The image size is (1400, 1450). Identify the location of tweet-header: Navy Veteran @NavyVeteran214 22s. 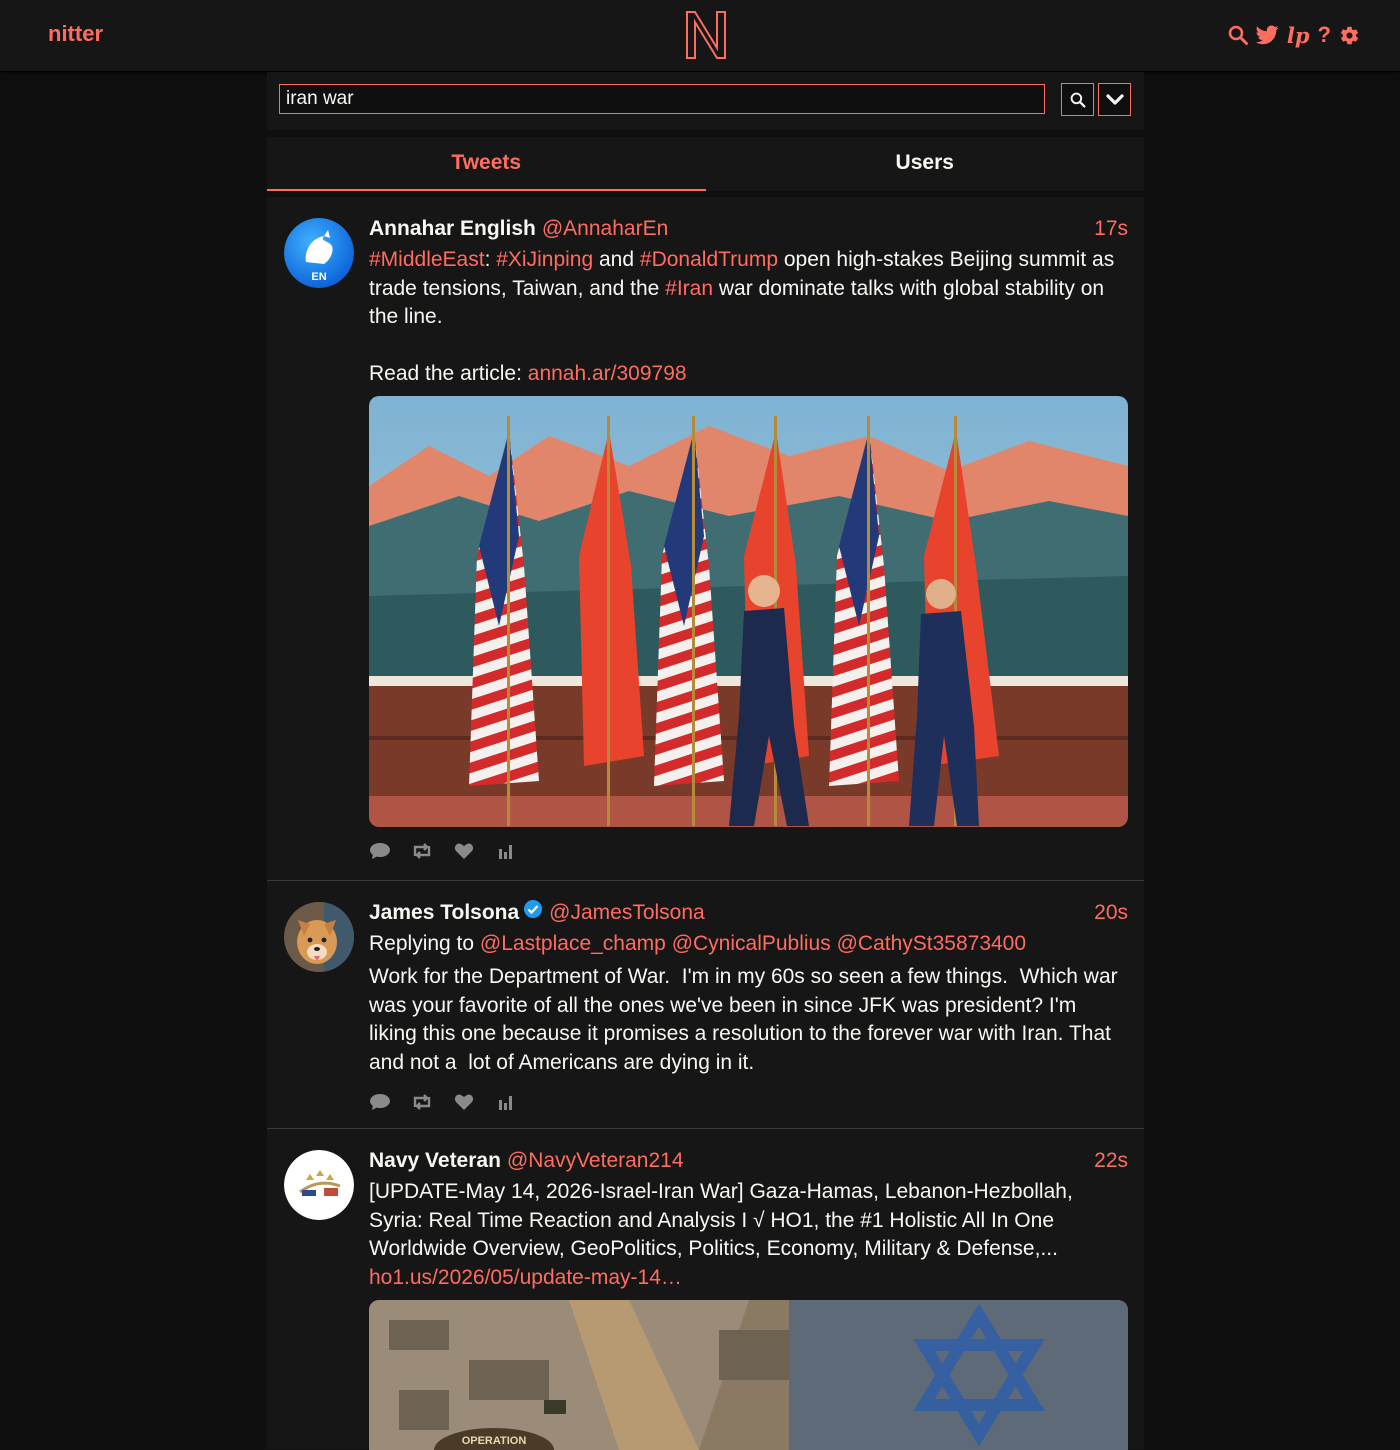
(748, 1161).